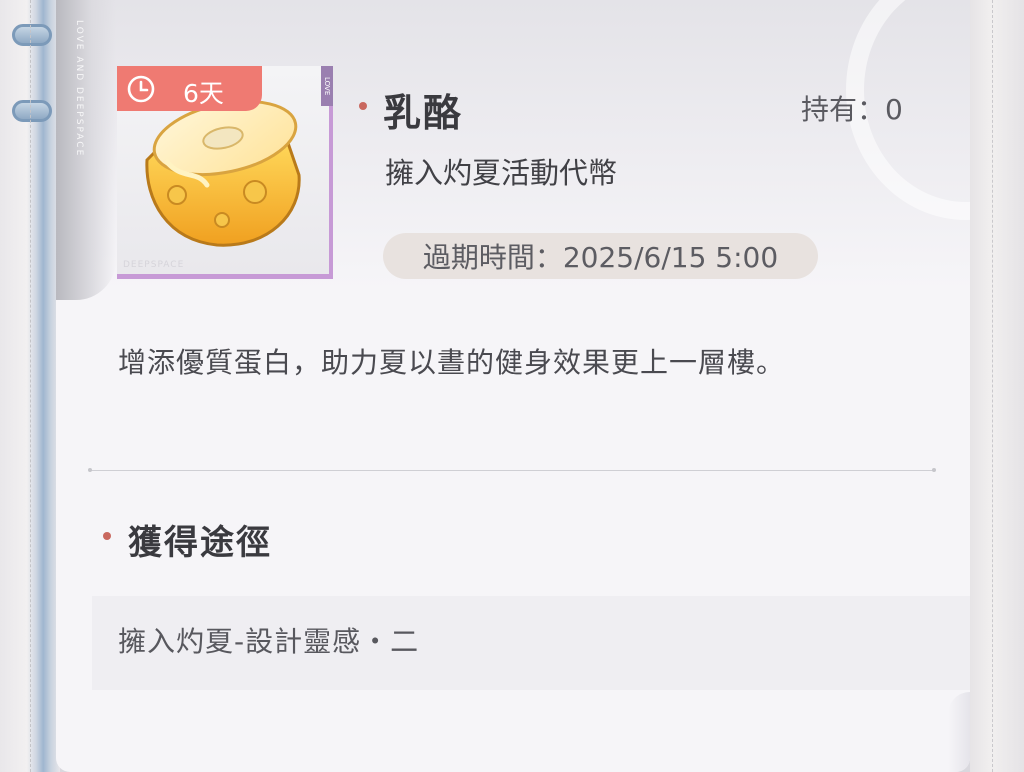 This screenshot has height=772, width=1024. Describe the element at coordinates (501, 173) in the screenshot. I see `item-type: 擁入灼夏活動代幣` at that location.